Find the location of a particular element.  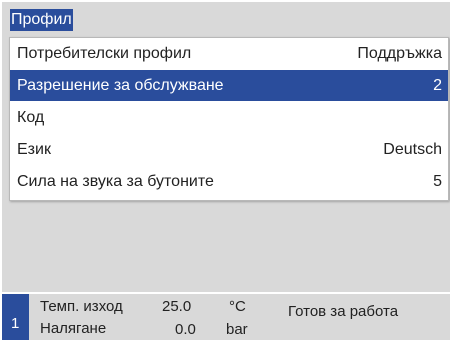

channel-number: 1 is located at coordinates (15, 323).